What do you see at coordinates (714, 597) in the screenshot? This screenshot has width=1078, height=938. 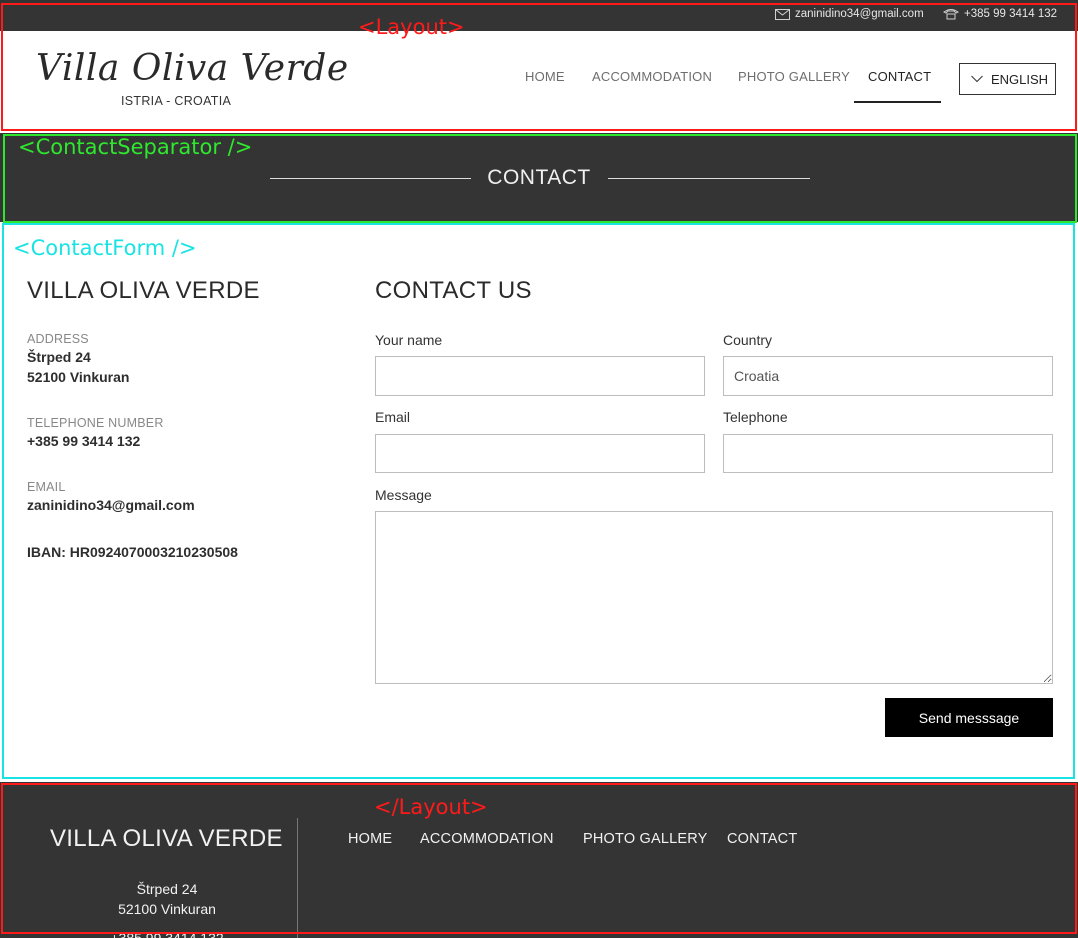 I see `message-textarea` at bounding box center [714, 597].